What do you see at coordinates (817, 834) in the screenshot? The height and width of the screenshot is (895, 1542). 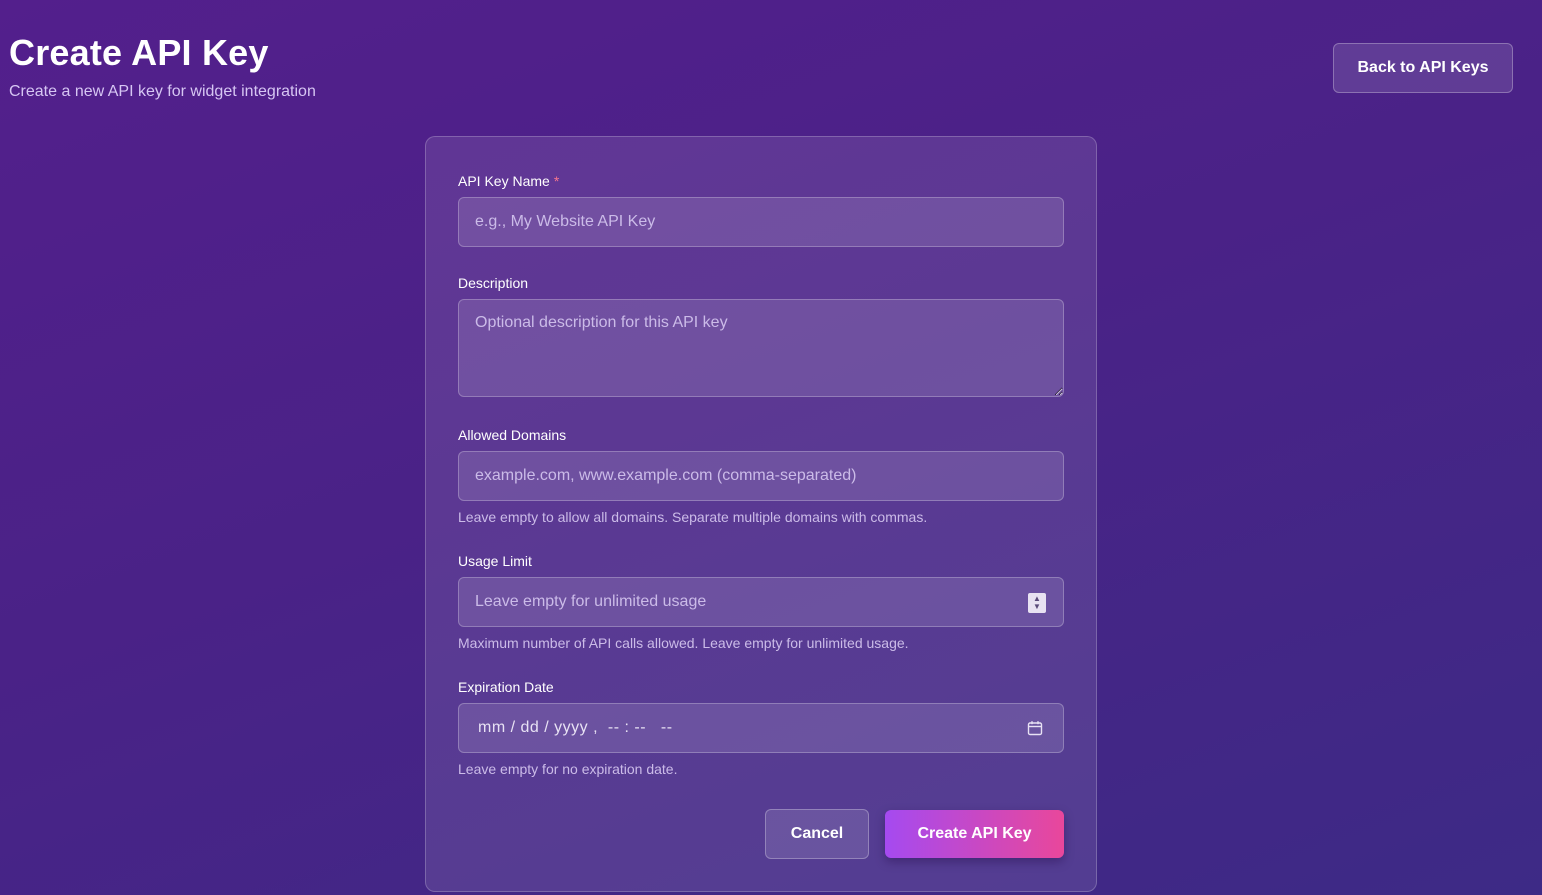 I see `cancel-button: Cancel` at bounding box center [817, 834].